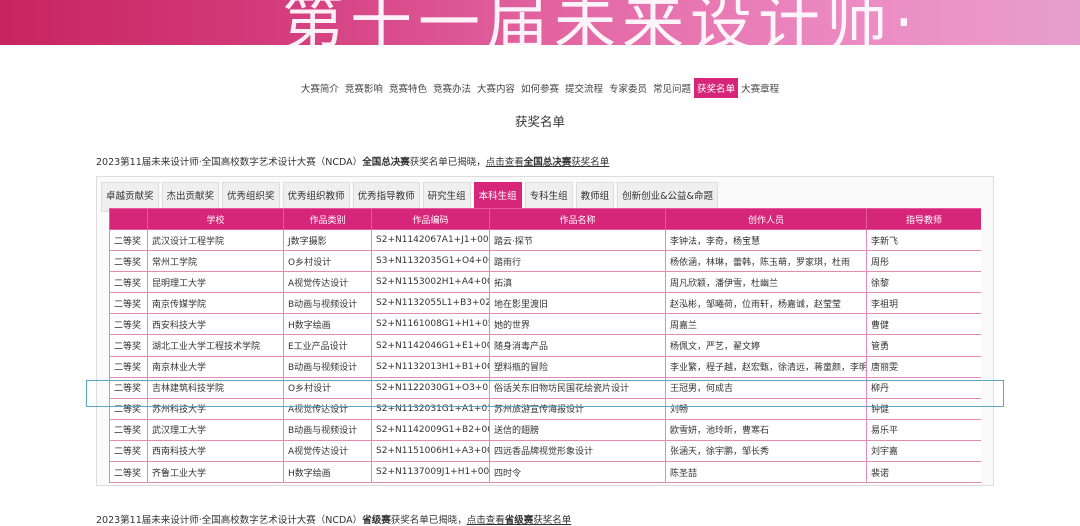 The height and width of the screenshot is (526, 1080). Describe the element at coordinates (430, 261) in the screenshot. I see `table-cell: S3+N1132035G1+O4+001` at that location.